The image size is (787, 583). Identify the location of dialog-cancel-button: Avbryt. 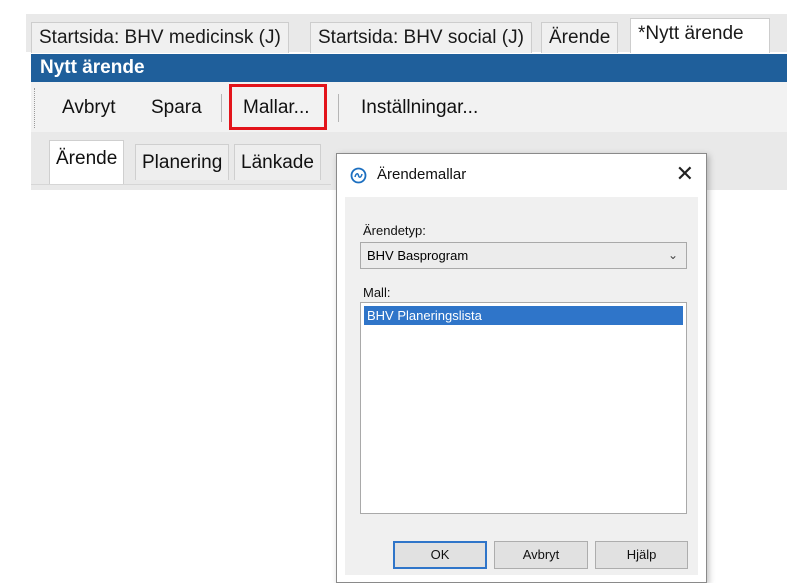
(541, 555).